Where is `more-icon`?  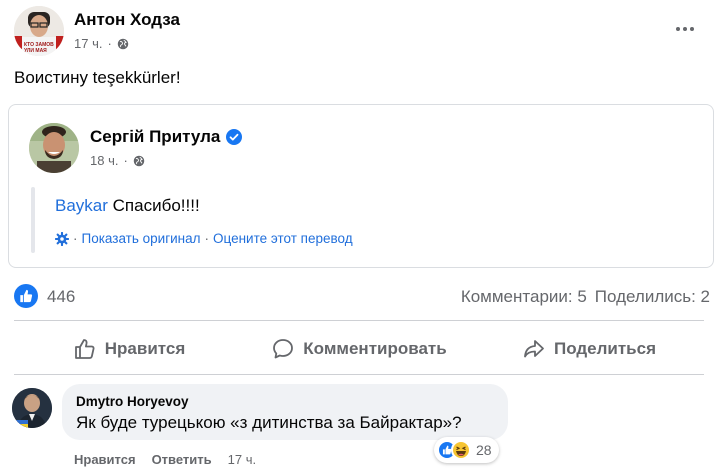
more-icon is located at coordinates (678, 29).